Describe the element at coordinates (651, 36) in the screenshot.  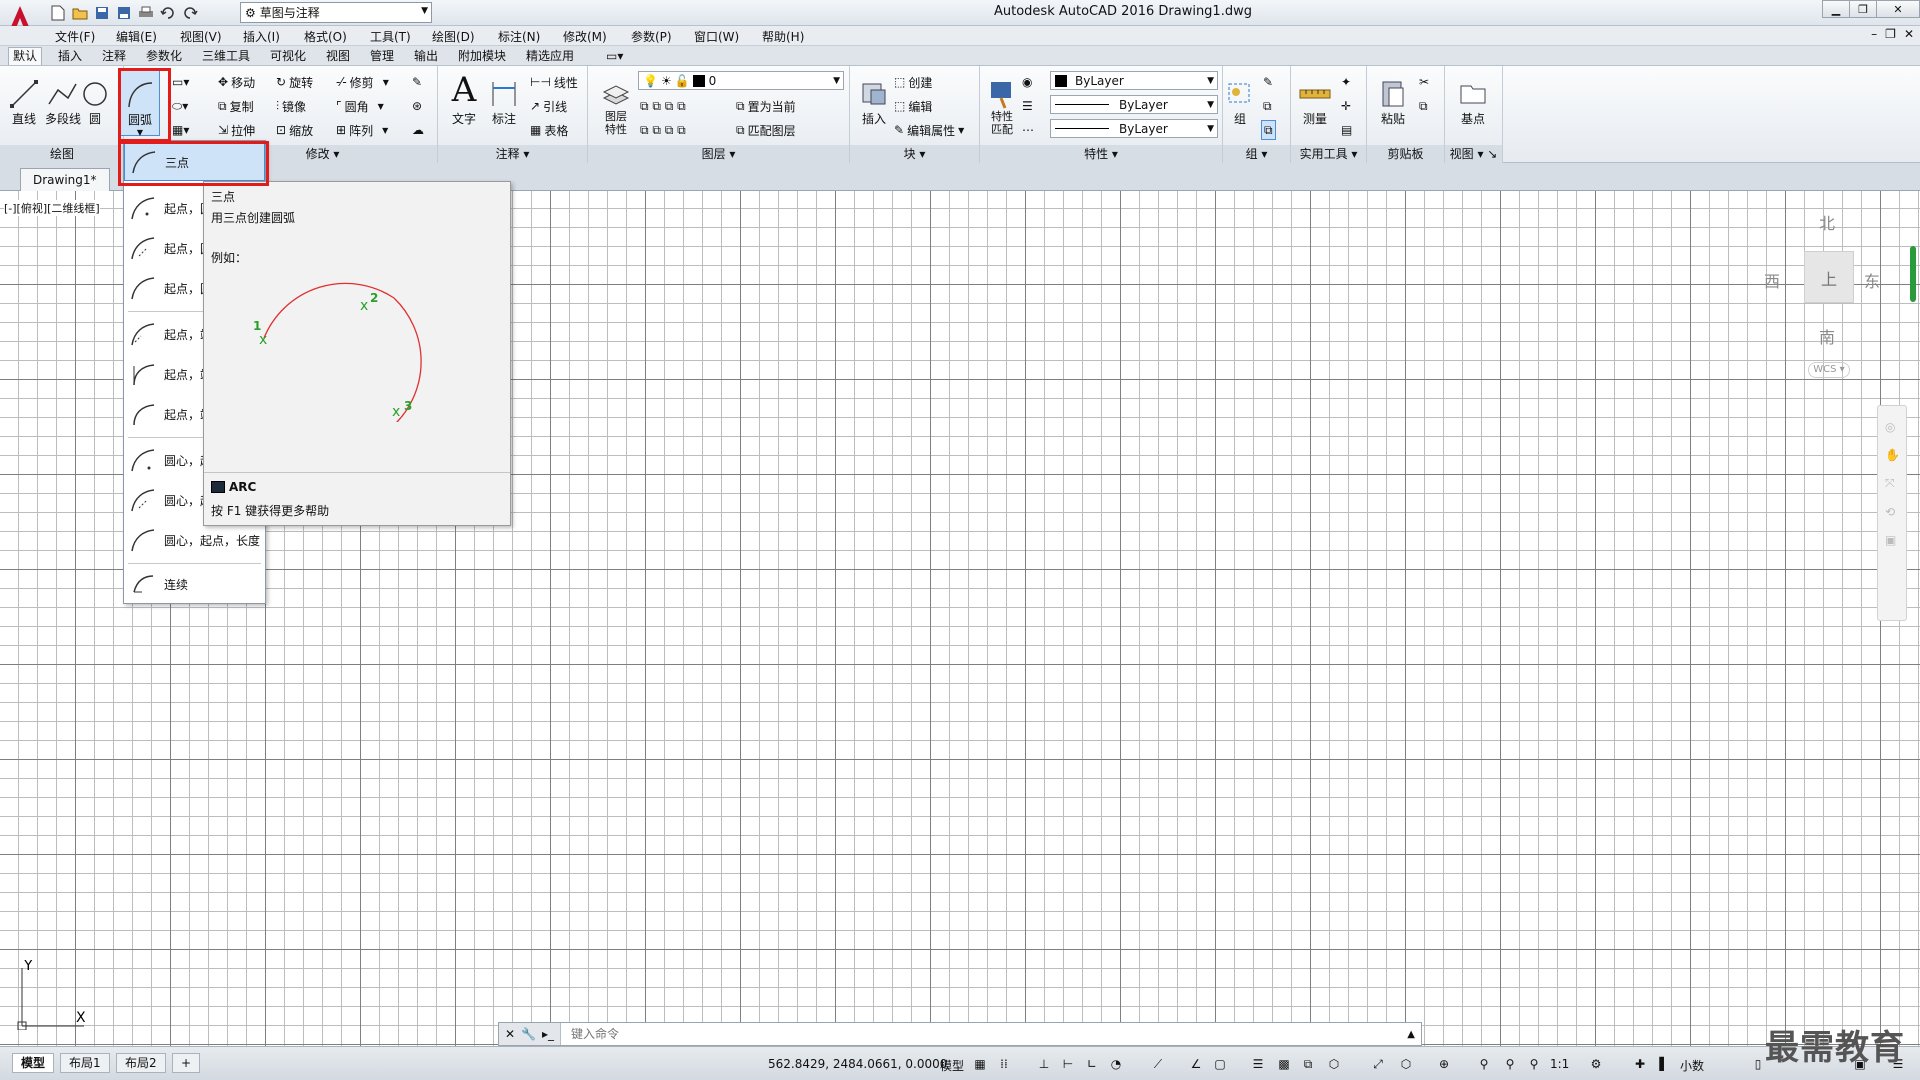
I see `menu-parametric: 参数(P)` at that location.